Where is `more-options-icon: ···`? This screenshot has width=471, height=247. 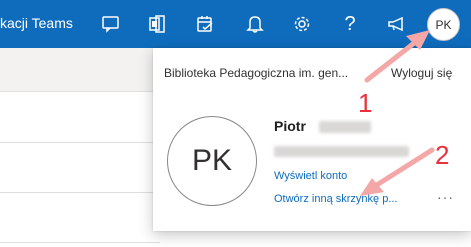 more-options-icon: ··· is located at coordinates (445, 197).